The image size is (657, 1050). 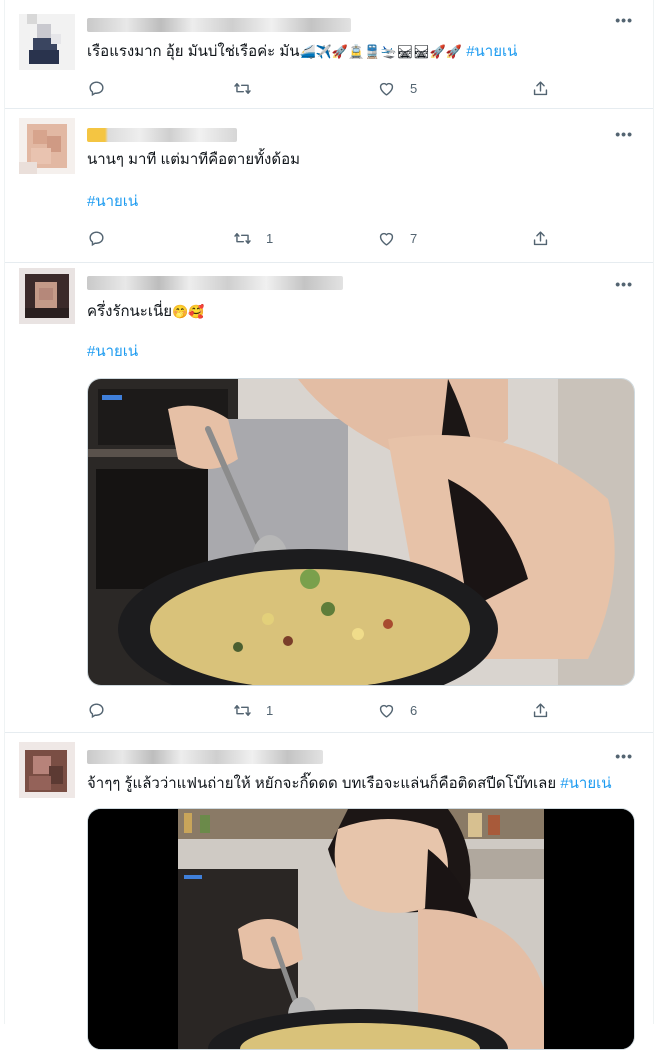 I want to click on tweet-actions: 1 6, so click(x=322, y=710).